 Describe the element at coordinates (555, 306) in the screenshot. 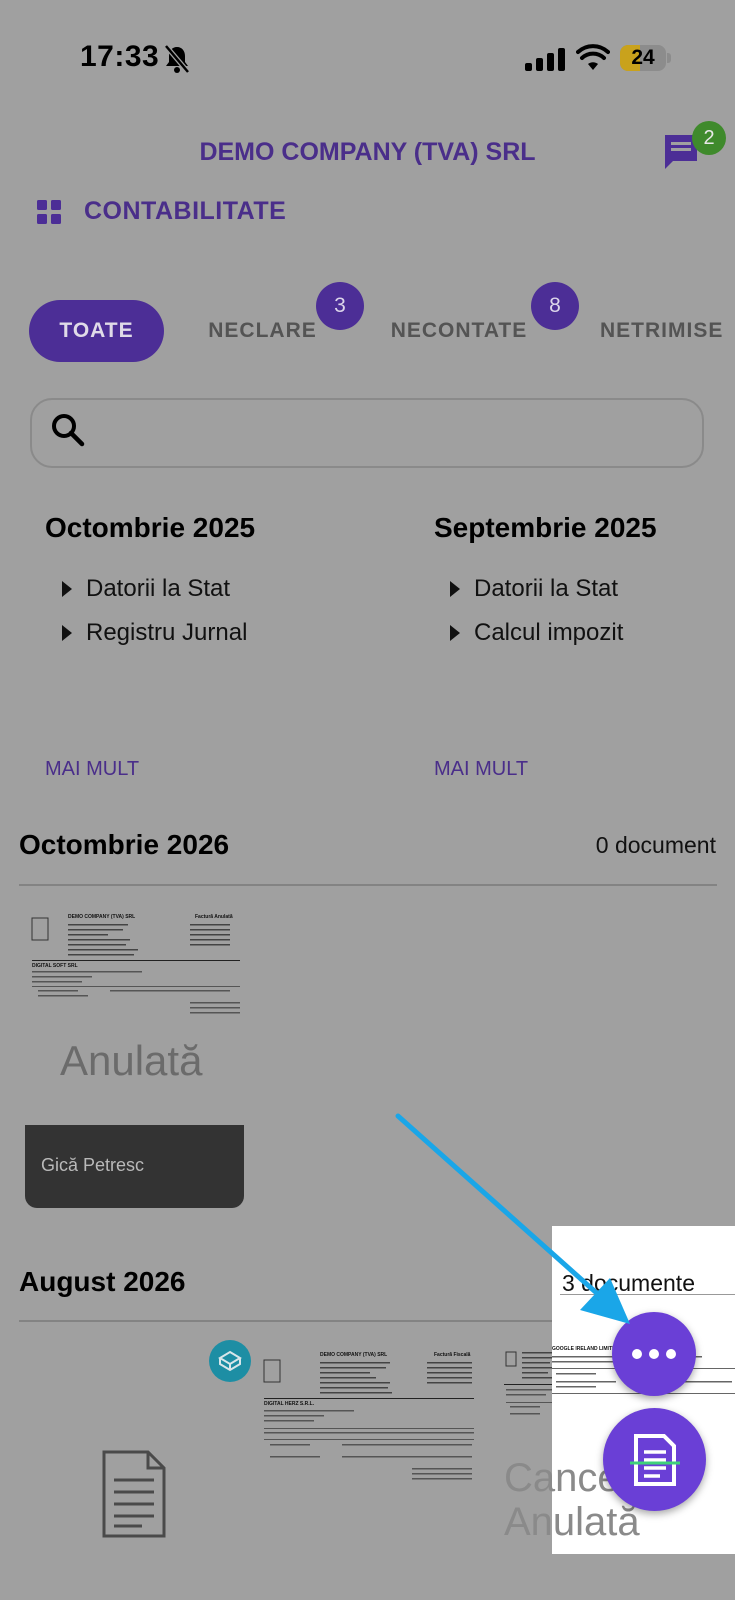

I see `tab-necontate-badge: 8` at that location.